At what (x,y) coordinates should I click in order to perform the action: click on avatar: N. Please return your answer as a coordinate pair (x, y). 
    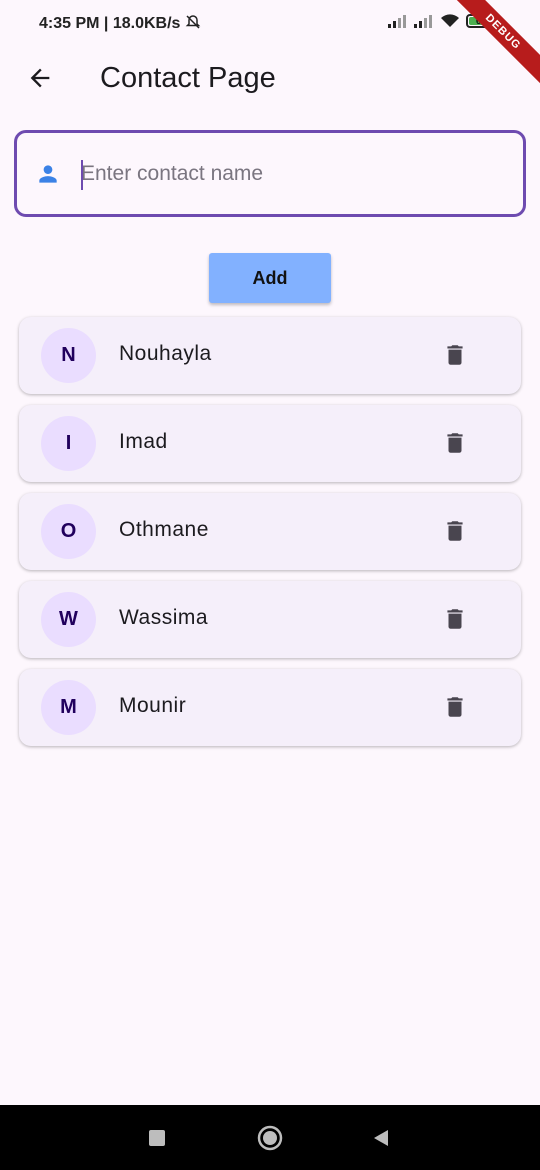
    Looking at the image, I should click on (68, 355).